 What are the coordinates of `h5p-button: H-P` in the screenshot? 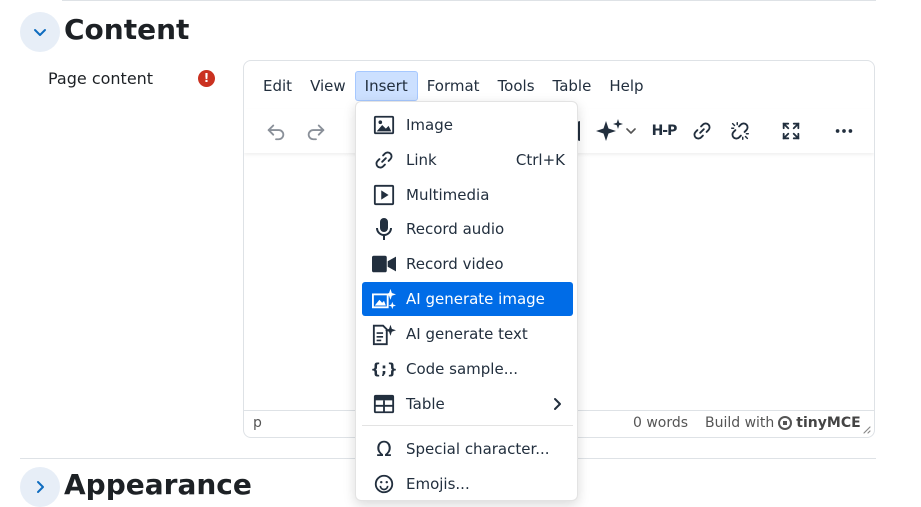 It's located at (664, 131).